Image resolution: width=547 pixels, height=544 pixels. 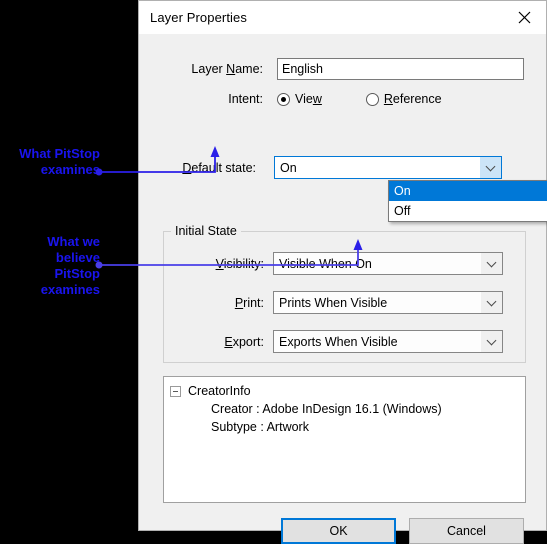 I want to click on annotation-label-2: What we believe PitStop examines, so click(x=70, y=265).